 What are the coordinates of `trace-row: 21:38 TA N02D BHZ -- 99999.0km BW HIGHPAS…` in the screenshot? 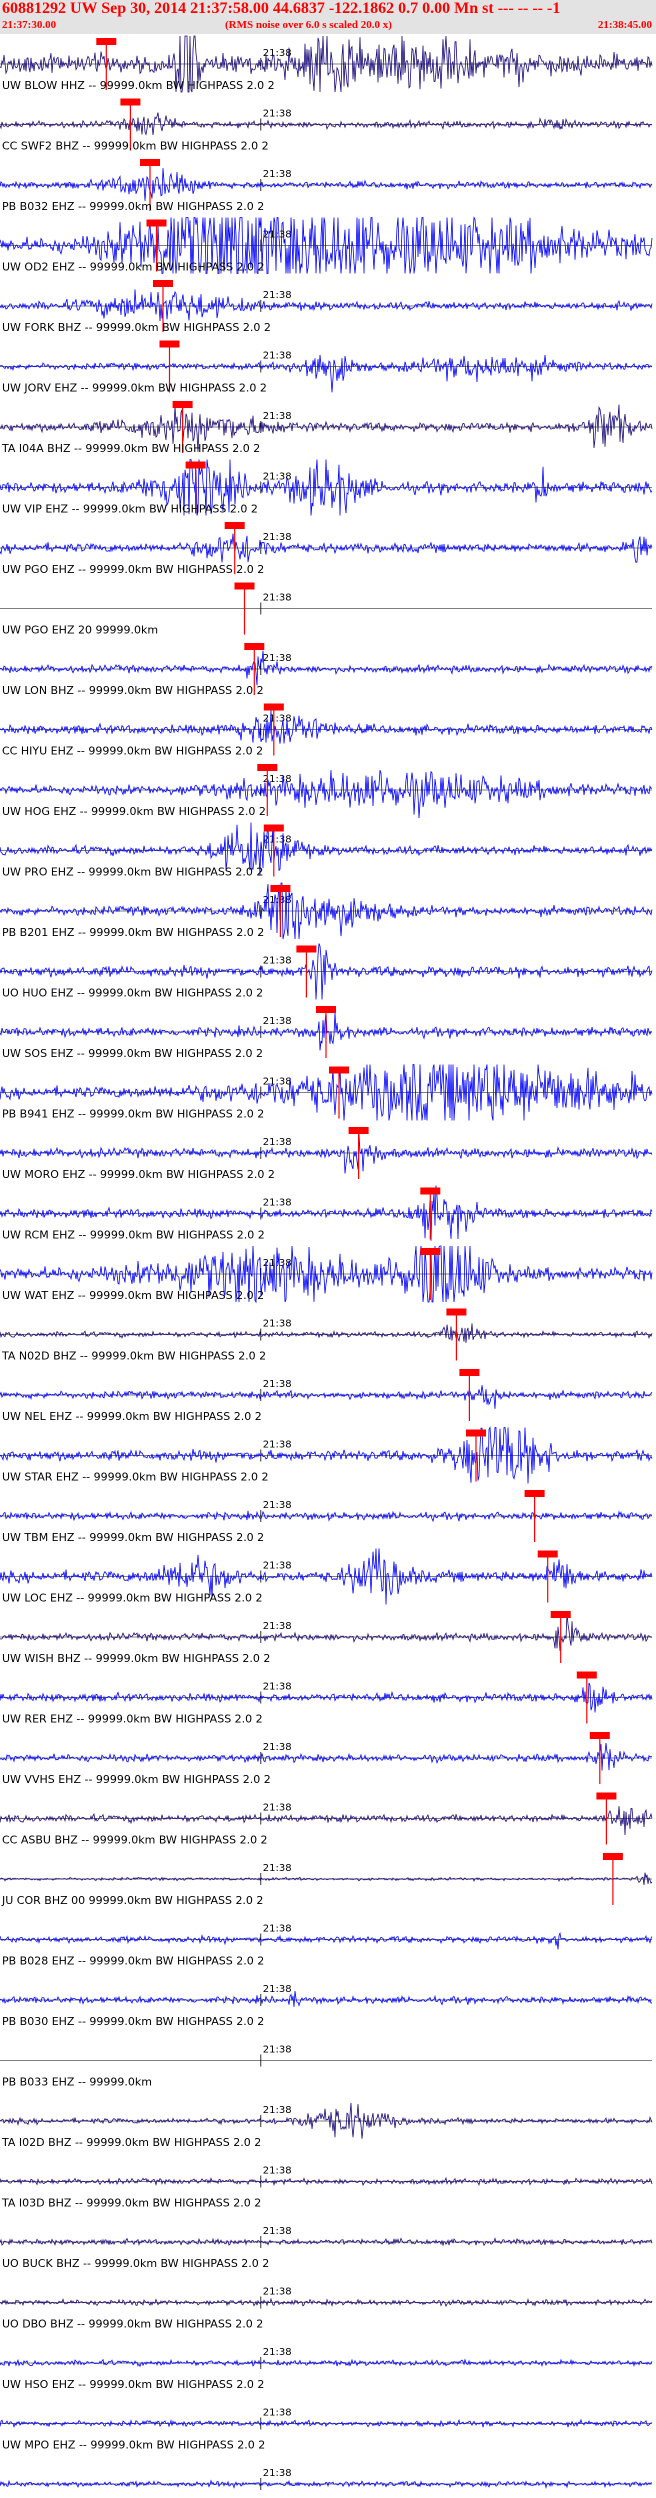 It's located at (326, 1335).